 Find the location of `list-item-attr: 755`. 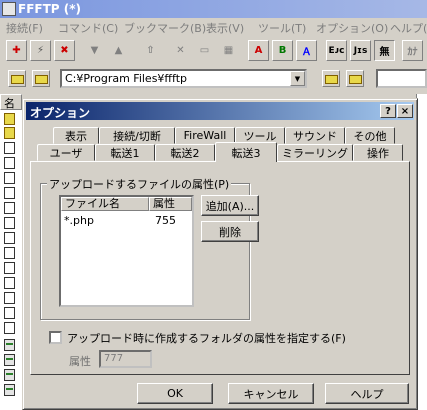

list-item-attr: 755 is located at coordinates (165, 220).